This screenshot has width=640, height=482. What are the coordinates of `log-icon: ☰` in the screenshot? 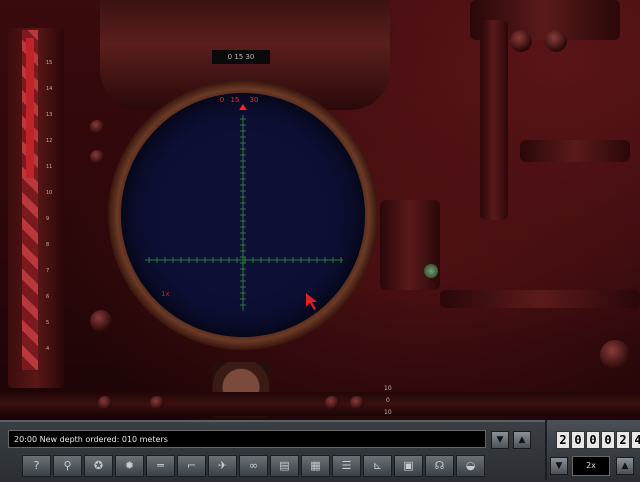 It's located at (346, 465).